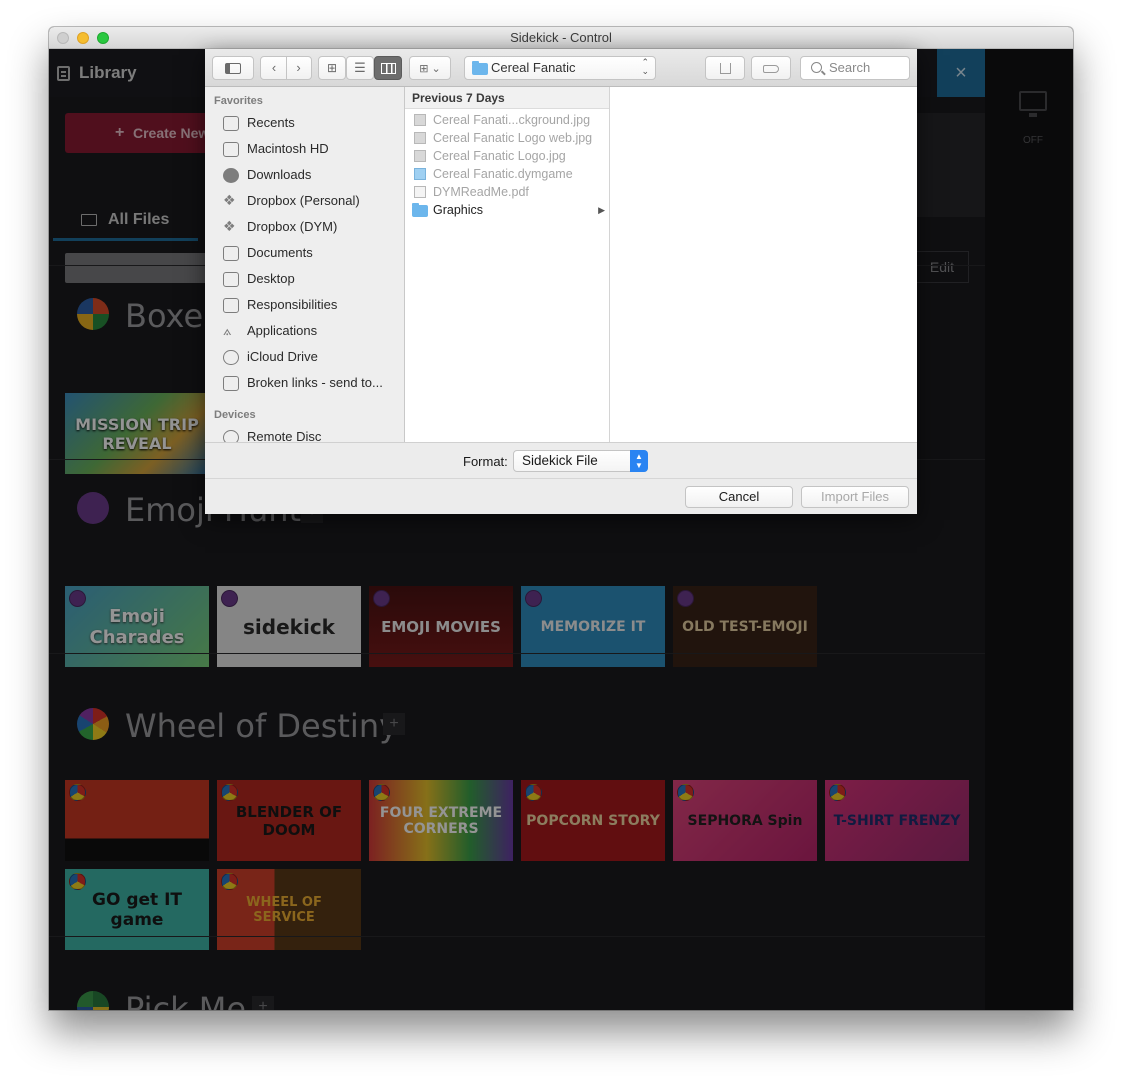 The width and height of the screenshot is (1121, 1085). I want to click on format-value: Sidekick File, so click(560, 460).